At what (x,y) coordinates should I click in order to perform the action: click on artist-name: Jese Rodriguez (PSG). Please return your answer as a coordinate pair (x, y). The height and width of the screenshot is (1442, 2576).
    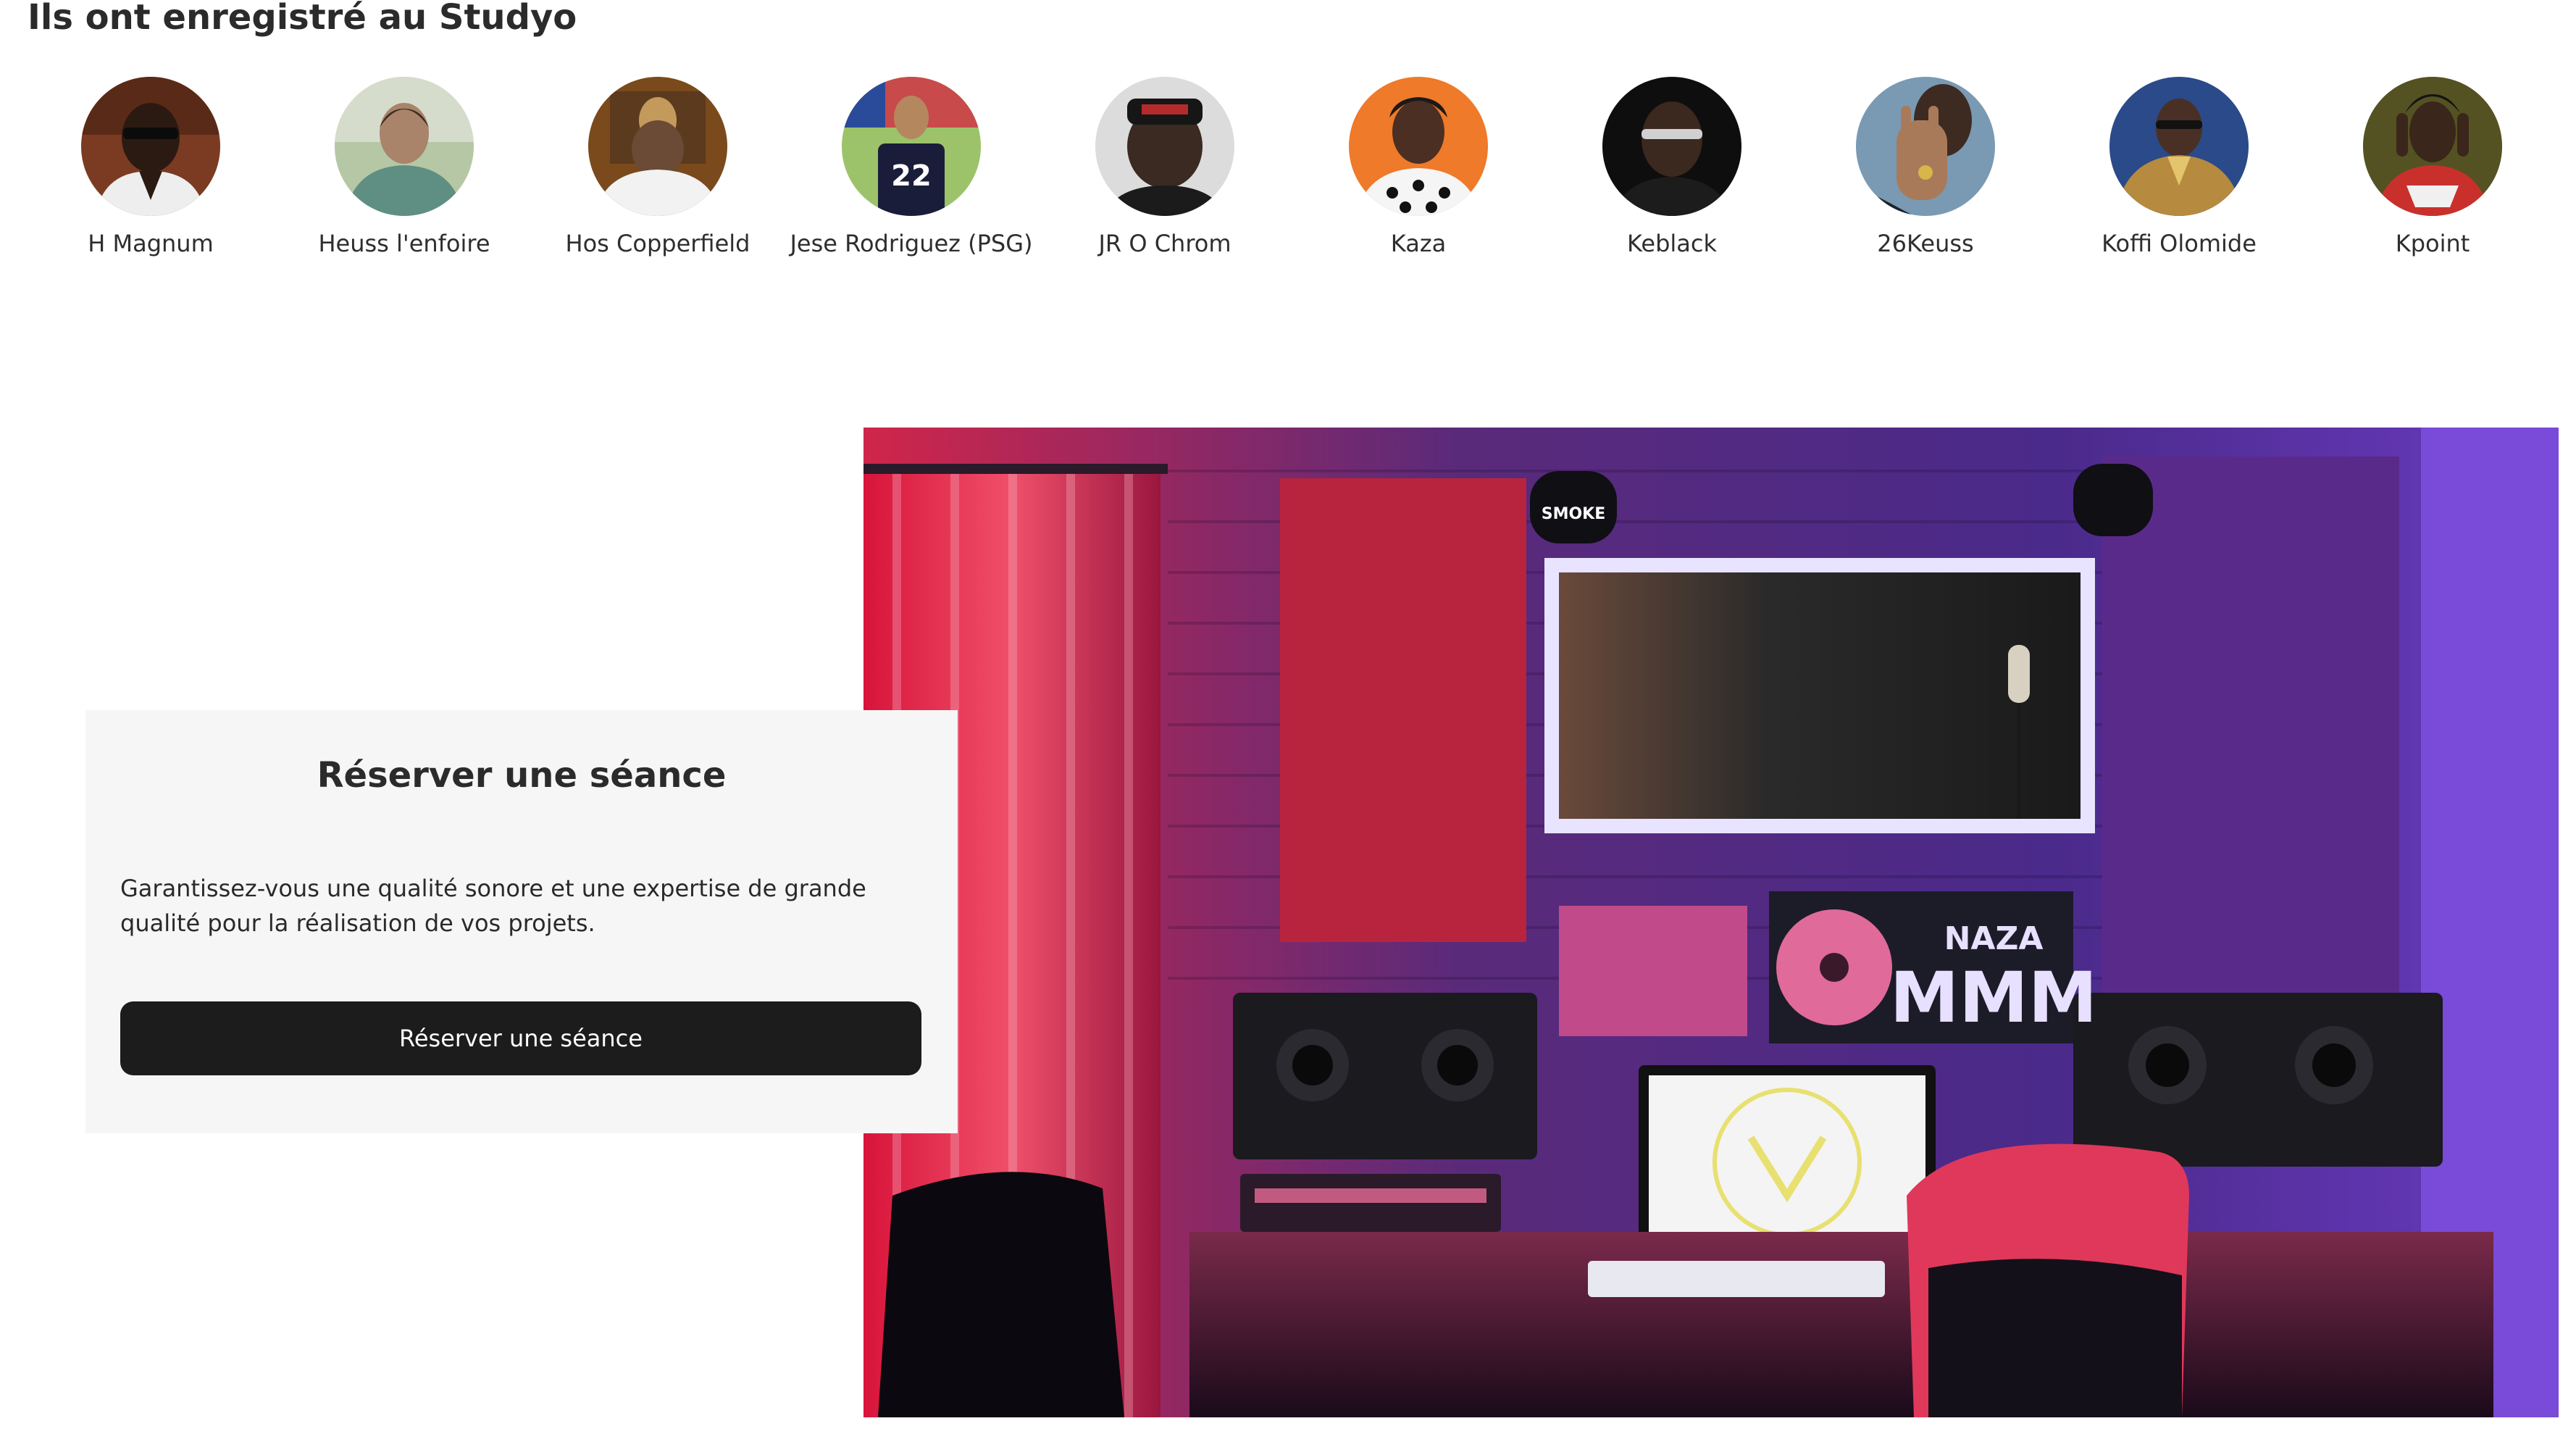
    Looking at the image, I should click on (911, 244).